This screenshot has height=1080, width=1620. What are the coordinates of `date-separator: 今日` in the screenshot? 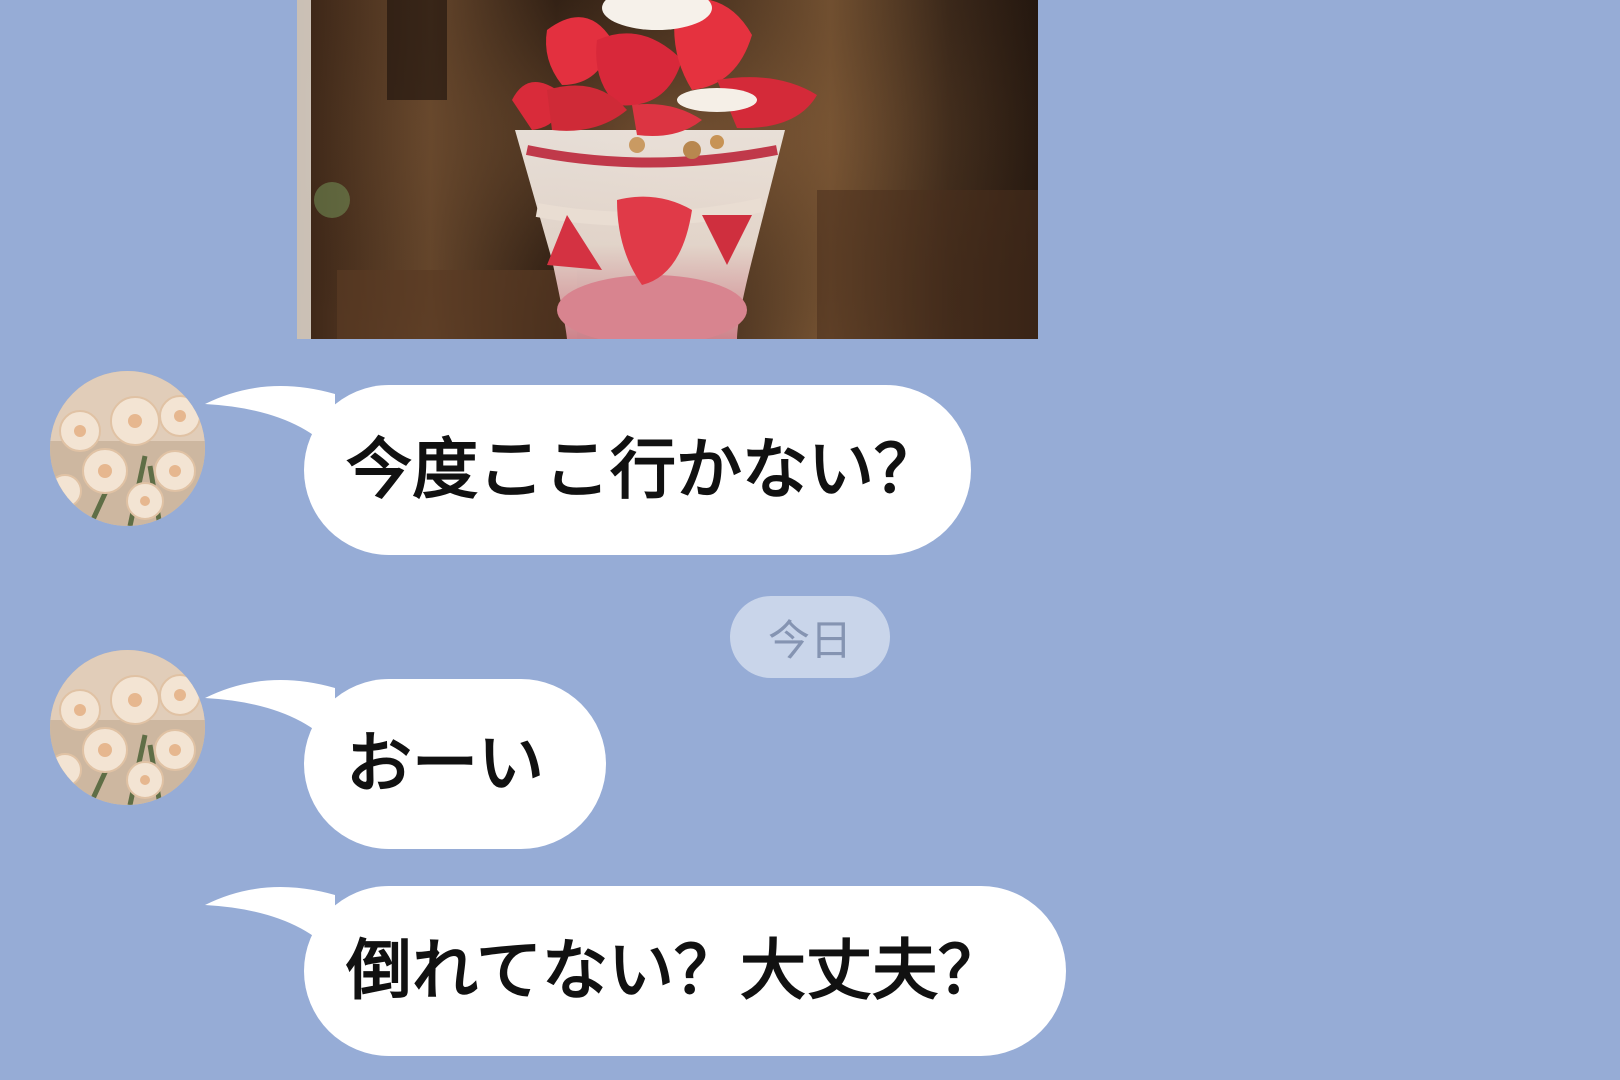 It's located at (810, 637).